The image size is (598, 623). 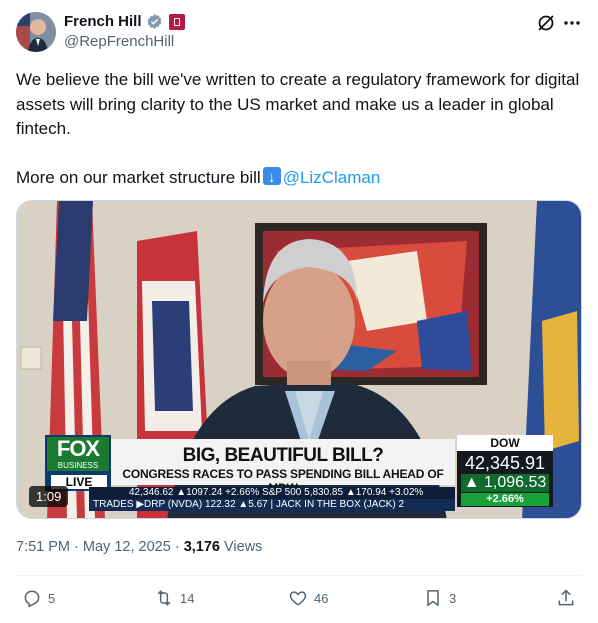 I want to click on dow-percent: +2.66%, so click(x=505, y=499).